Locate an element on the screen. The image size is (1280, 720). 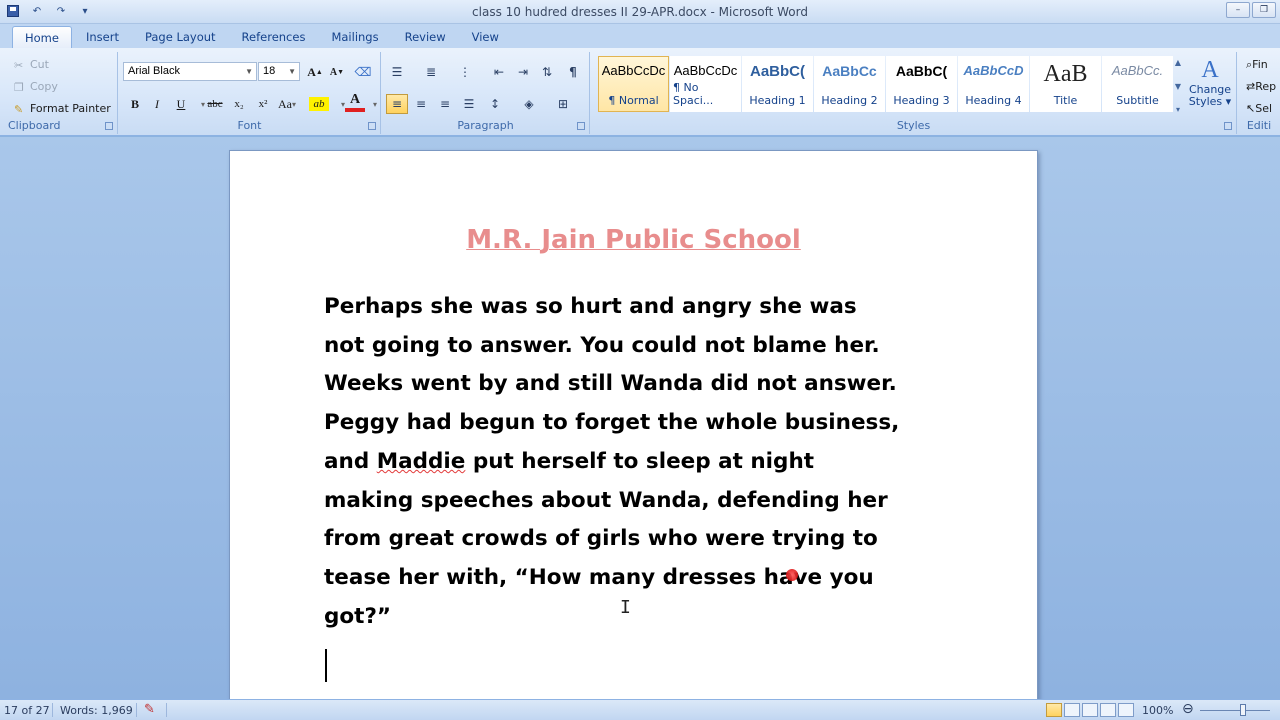
select-button: ↖Sel is located at coordinates (1259, 108).